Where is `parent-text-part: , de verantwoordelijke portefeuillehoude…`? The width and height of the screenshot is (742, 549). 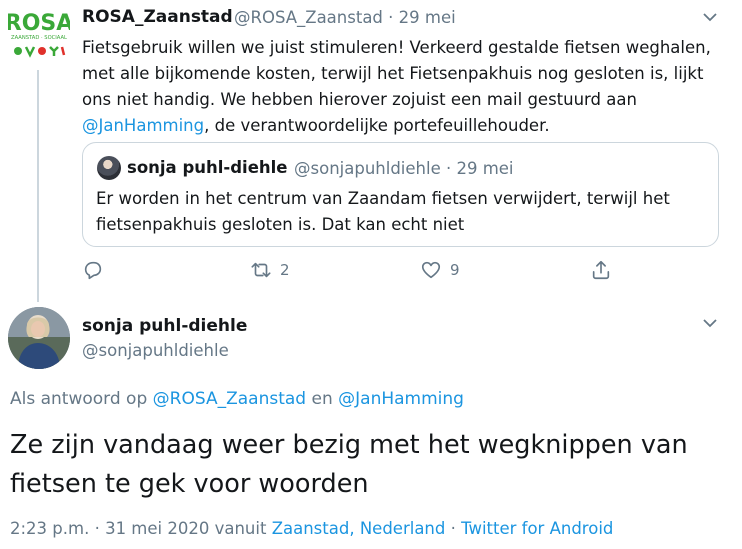 parent-text-part: , de verantwoordelijke portefeuillehoude… is located at coordinates (377, 125).